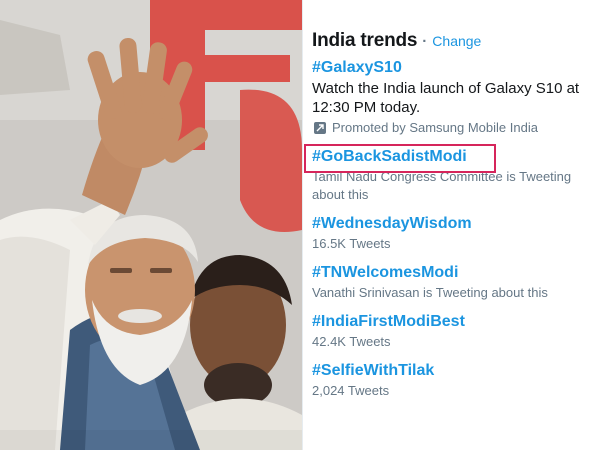  Describe the element at coordinates (456, 380) in the screenshot. I see `trend-item-selfiewithtilak: #SelfieWithTilak 2,024 Tweets` at that location.